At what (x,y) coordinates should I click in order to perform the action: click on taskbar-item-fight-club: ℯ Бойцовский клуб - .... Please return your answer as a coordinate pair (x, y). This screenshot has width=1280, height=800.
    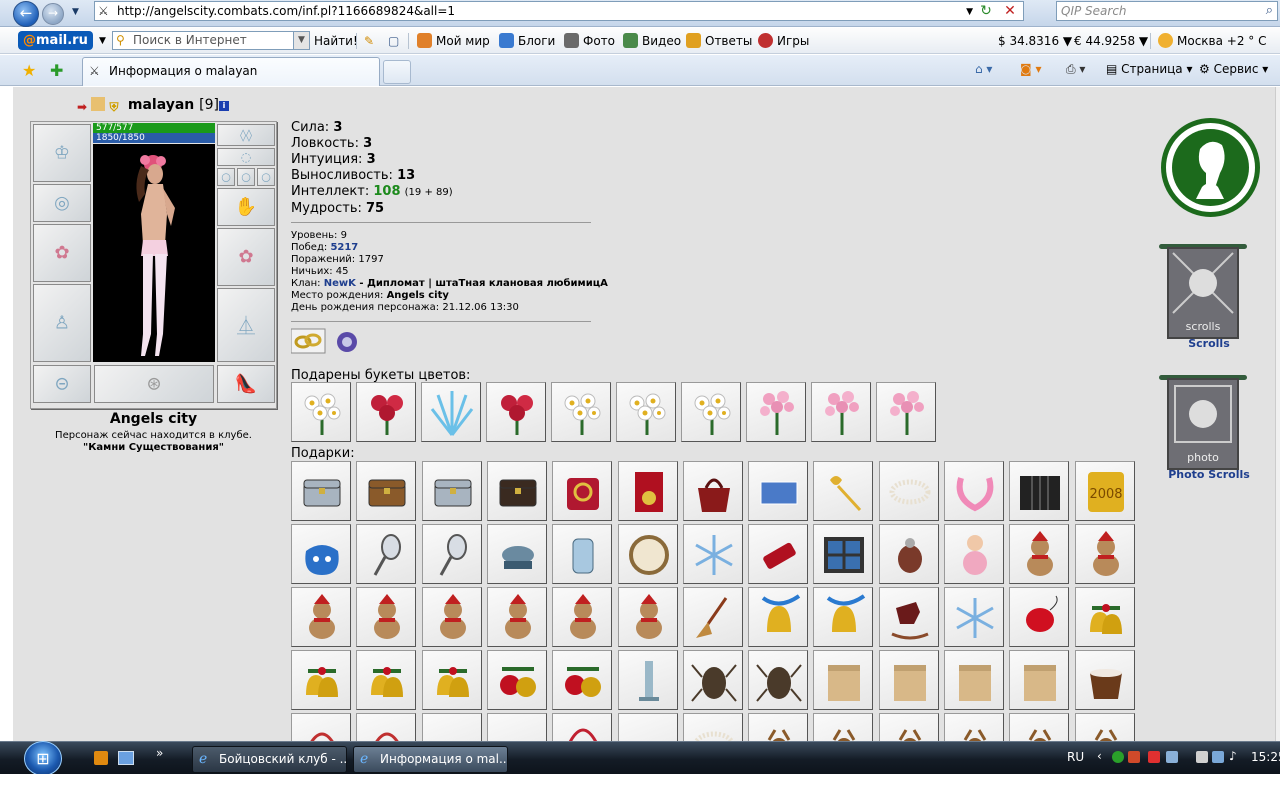
    Looking at the image, I should click on (269, 759).